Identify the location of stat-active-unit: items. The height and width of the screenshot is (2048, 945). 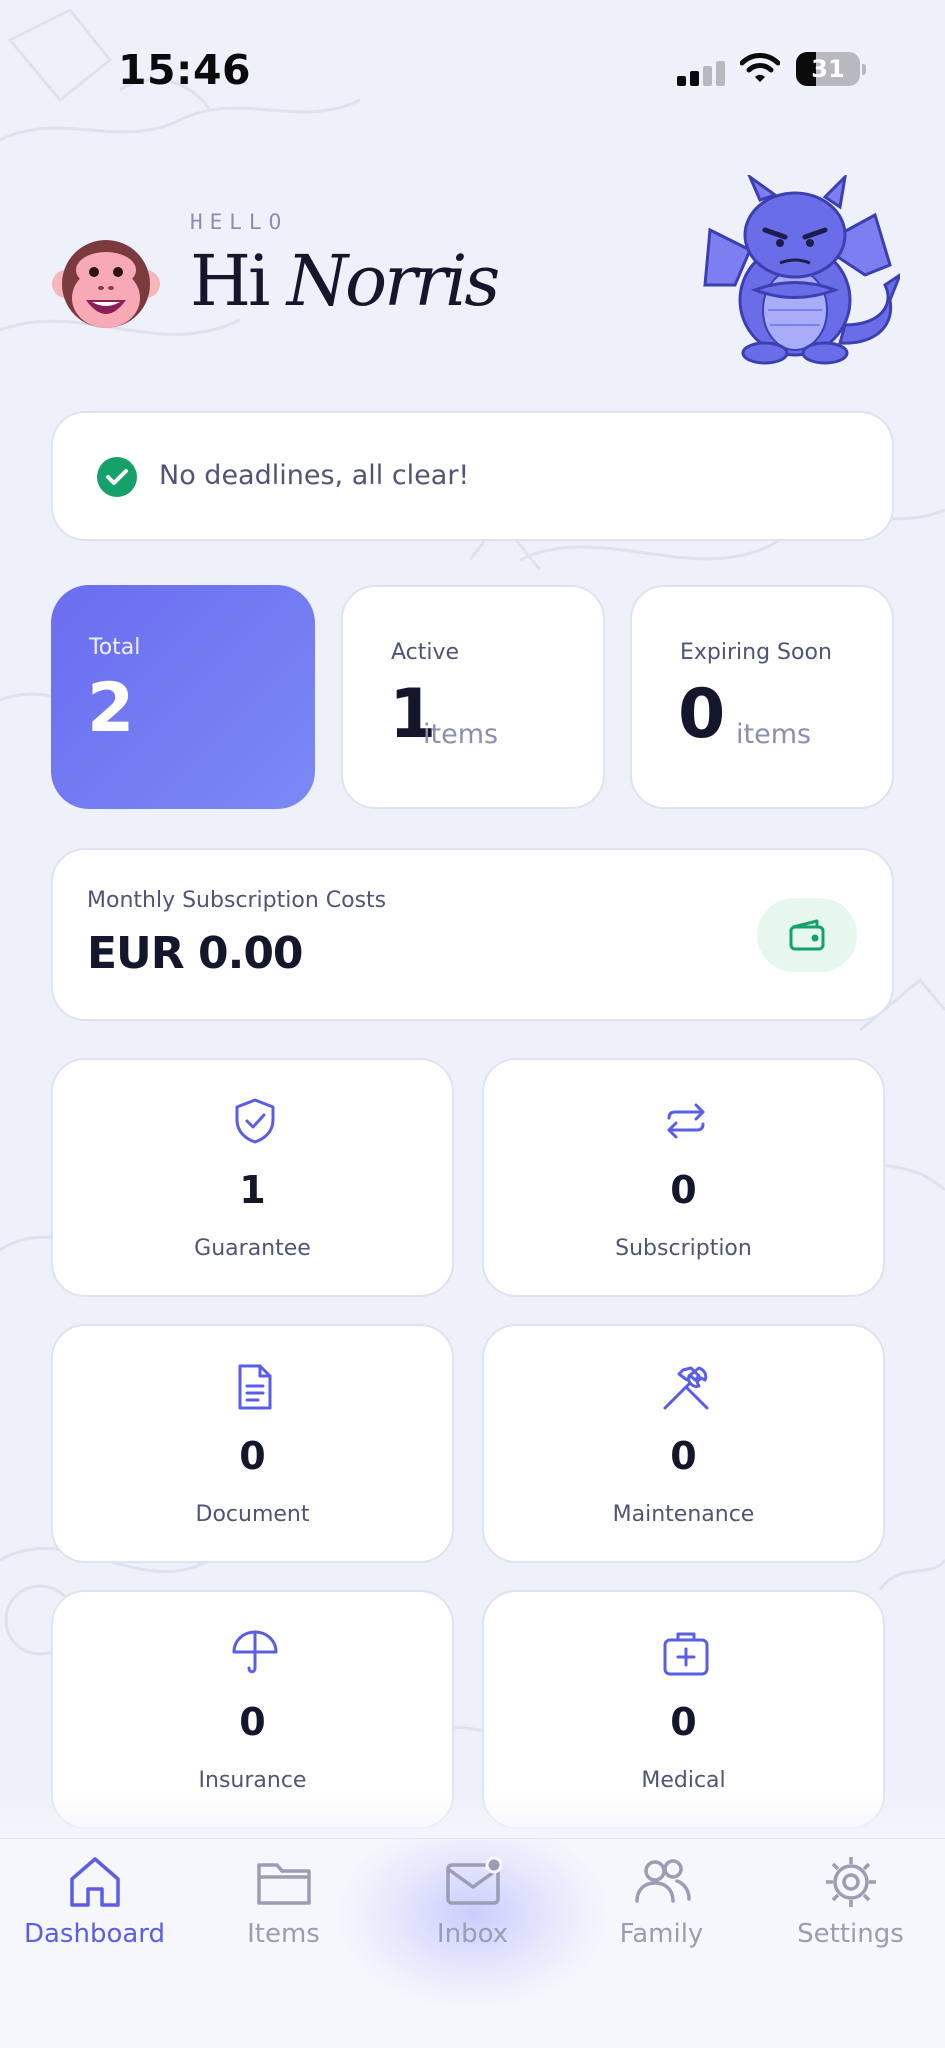
(461, 734).